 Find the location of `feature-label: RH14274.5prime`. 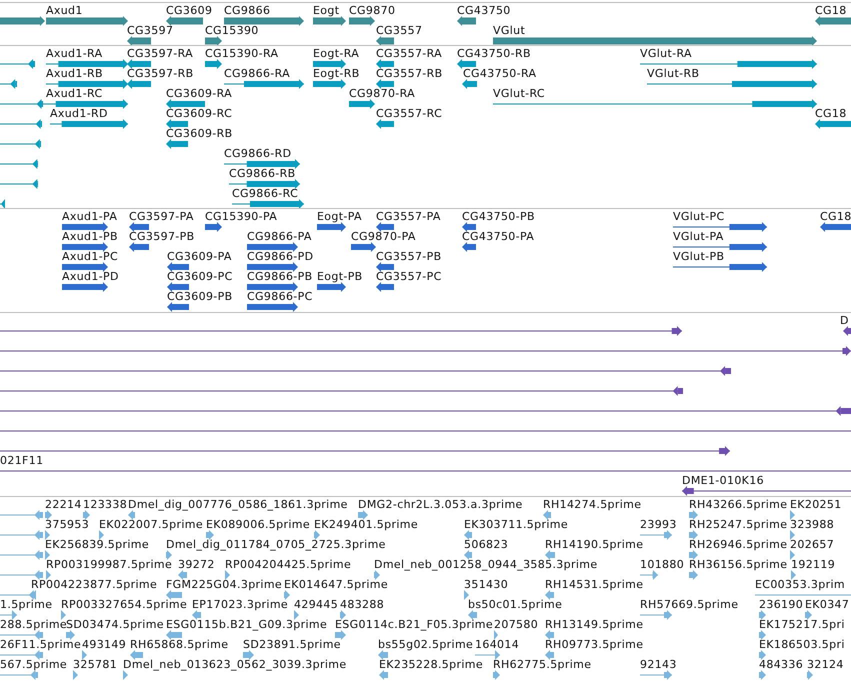

feature-label: RH14274.5prime is located at coordinates (592, 505).